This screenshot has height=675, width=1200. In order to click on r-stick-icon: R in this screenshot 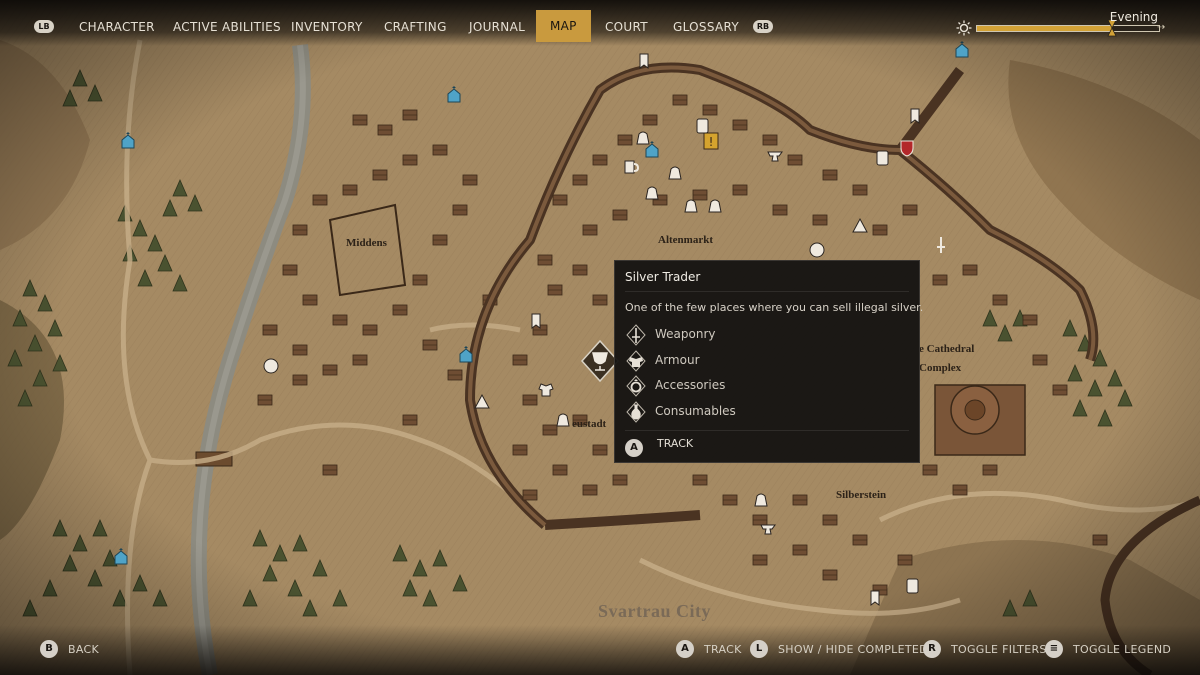, I will do `click(932, 649)`.